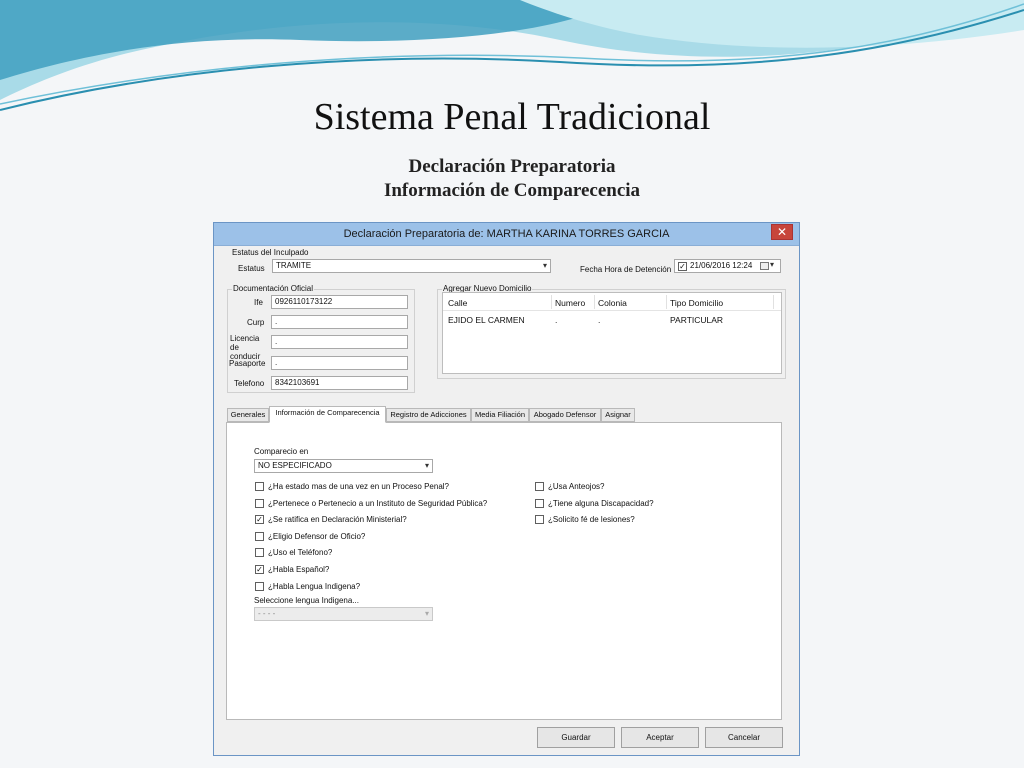 The image size is (1024, 768). I want to click on fecha-value: 21/06/2016 12:24, so click(721, 265).